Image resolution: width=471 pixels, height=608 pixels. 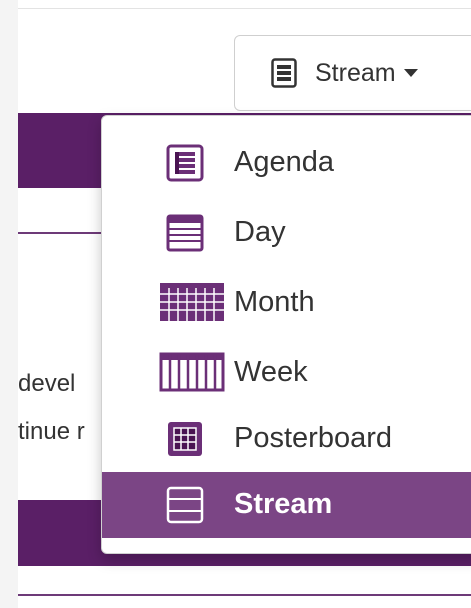 I want to click on menu-item-week-label: Week, so click(x=271, y=372).